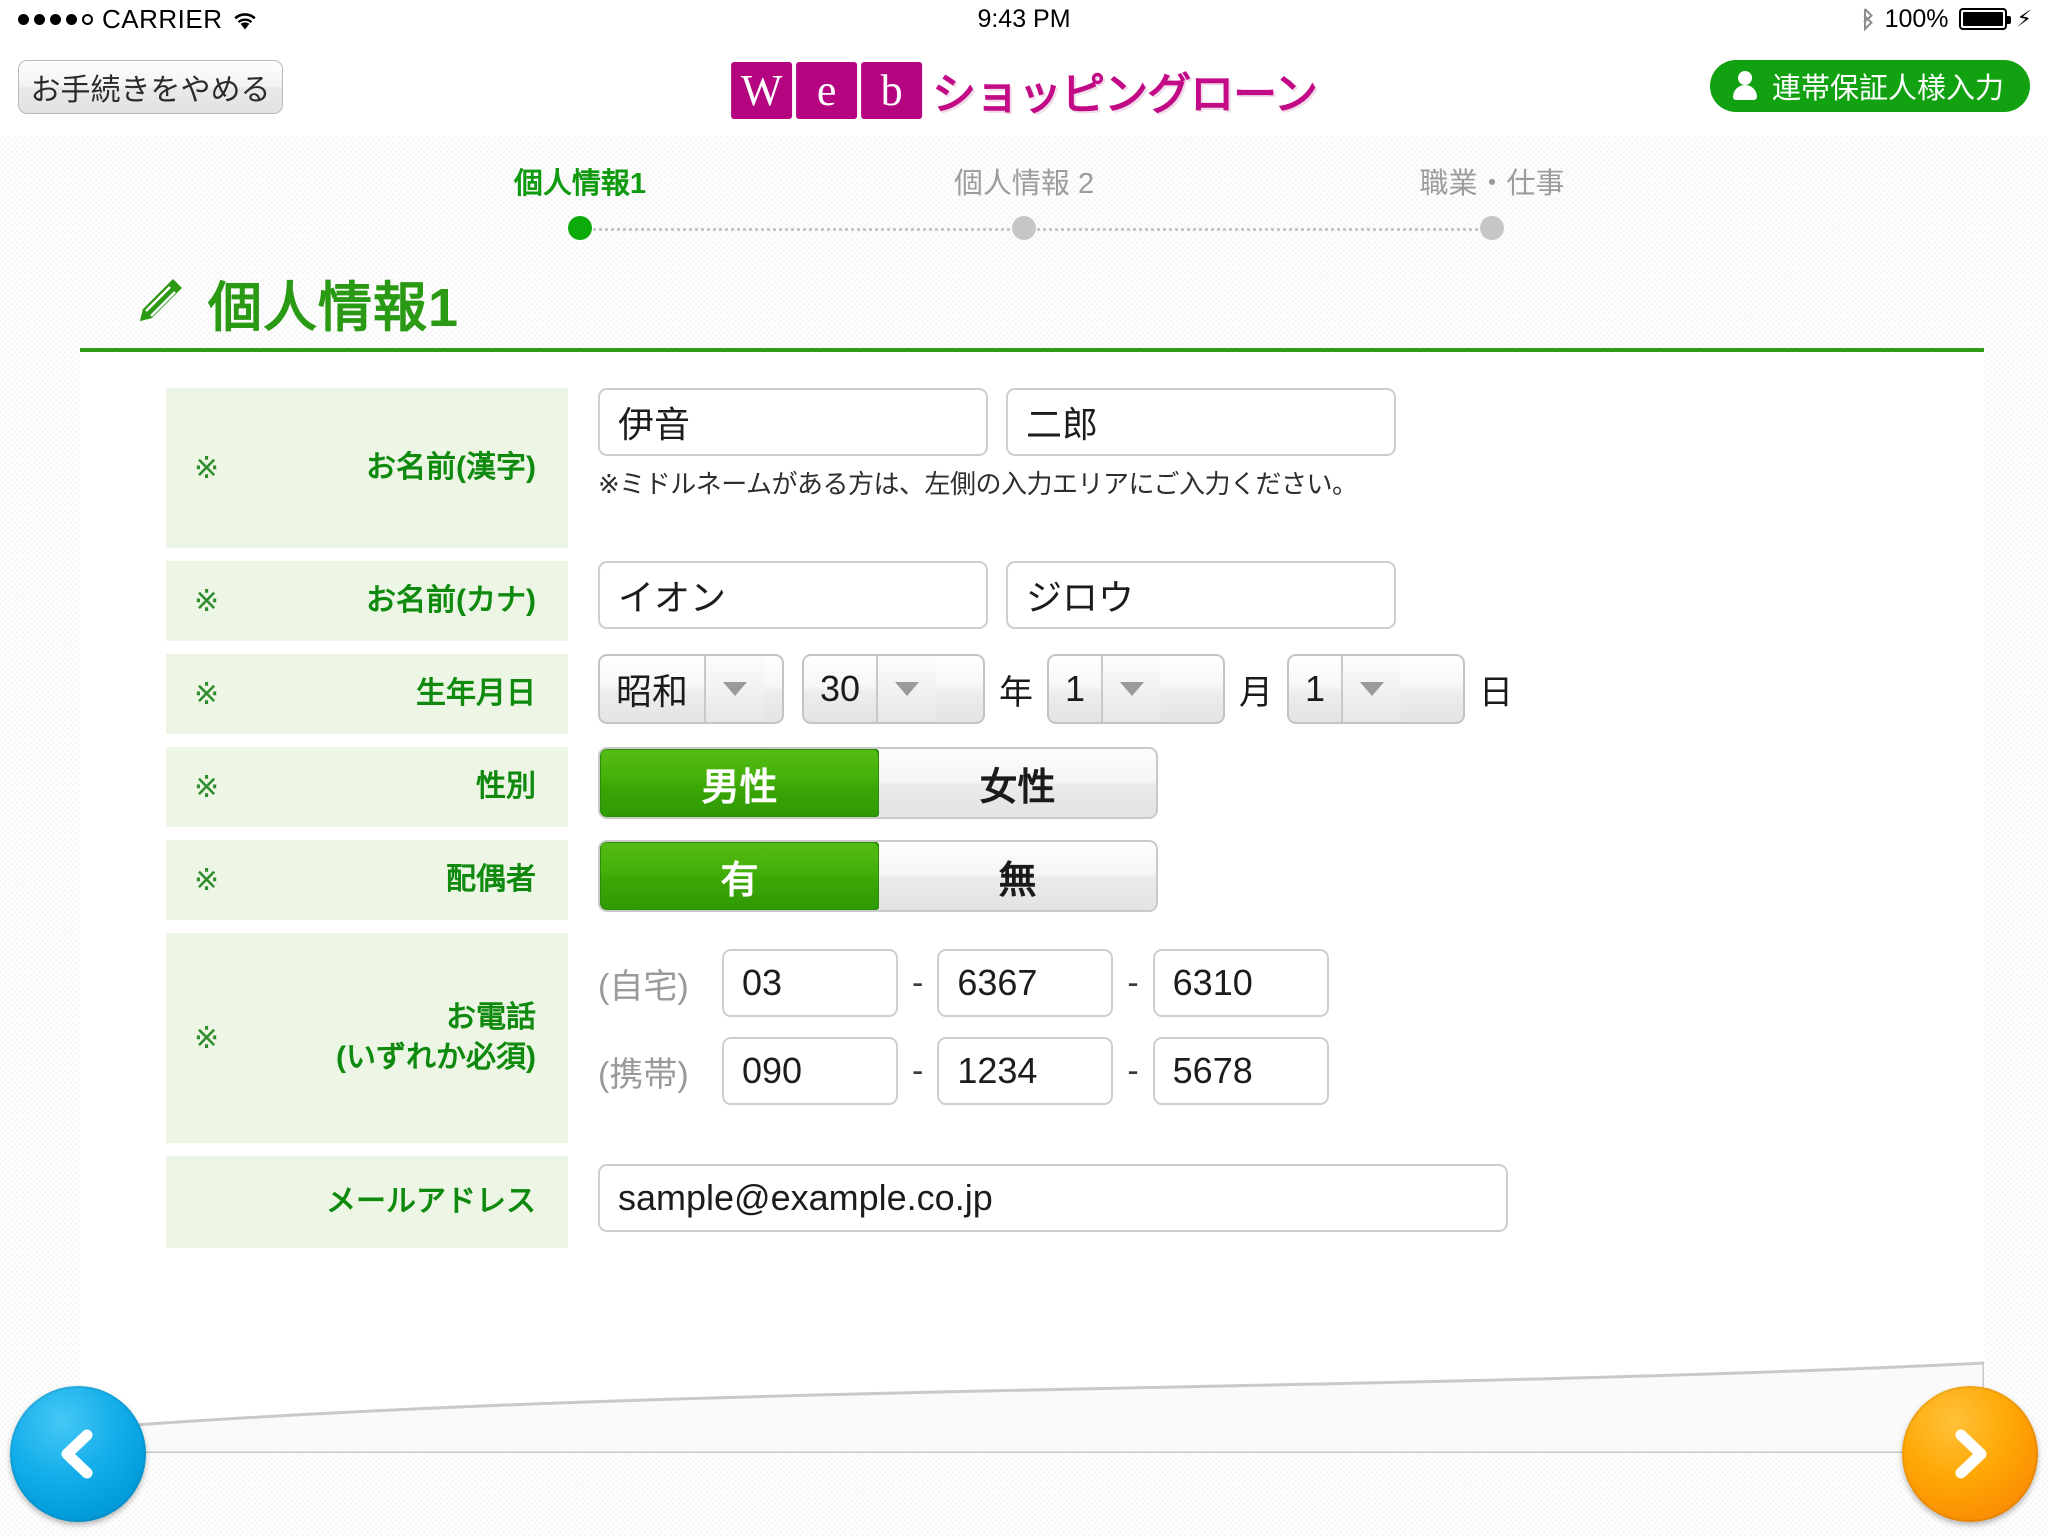 Image resolution: width=2048 pixels, height=1536 pixels. Describe the element at coordinates (1025, 983) in the screenshot. I see `home-phone-part2-input` at that location.